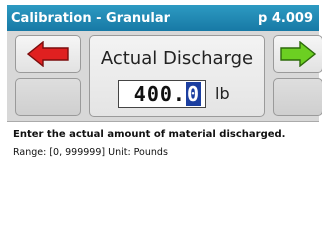  What do you see at coordinates (285, 18) in the screenshot?
I see `page-number: p 4.009` at bounding box center [285, 18].